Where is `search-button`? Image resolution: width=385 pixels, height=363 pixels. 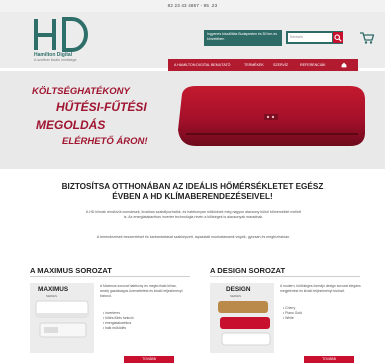
search-button is located at coordinates (338, 37).